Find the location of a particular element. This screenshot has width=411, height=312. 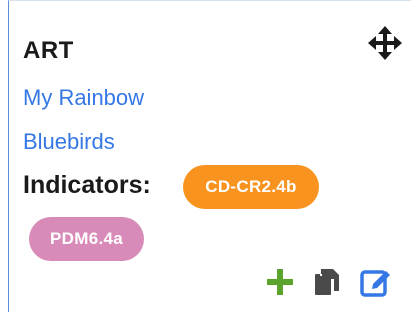

copy-icon is located at coordinates (326, 282).